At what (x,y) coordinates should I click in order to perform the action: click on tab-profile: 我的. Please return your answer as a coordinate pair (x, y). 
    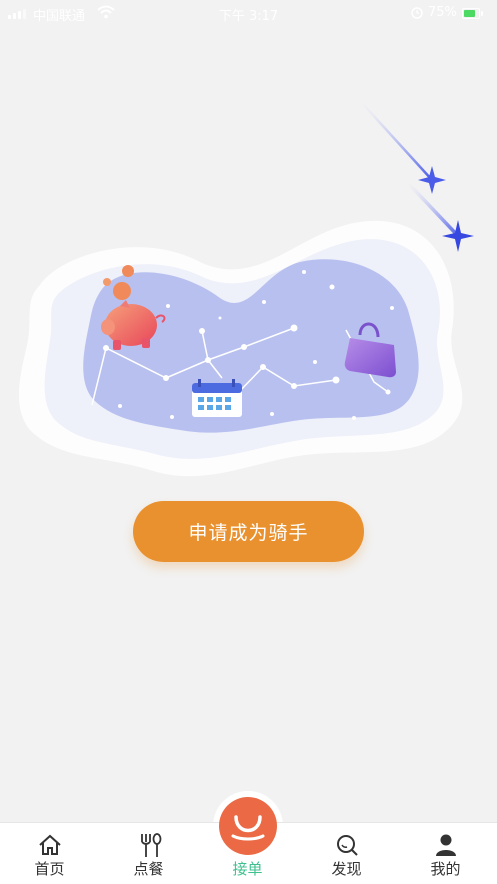
    Looking at the image, I should click on (445, 853).